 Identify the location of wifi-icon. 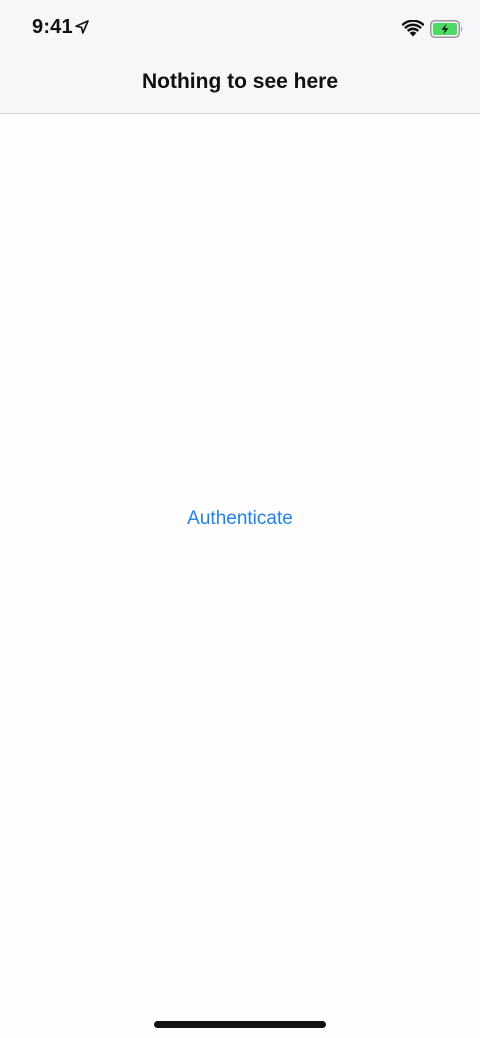
(413, 28).